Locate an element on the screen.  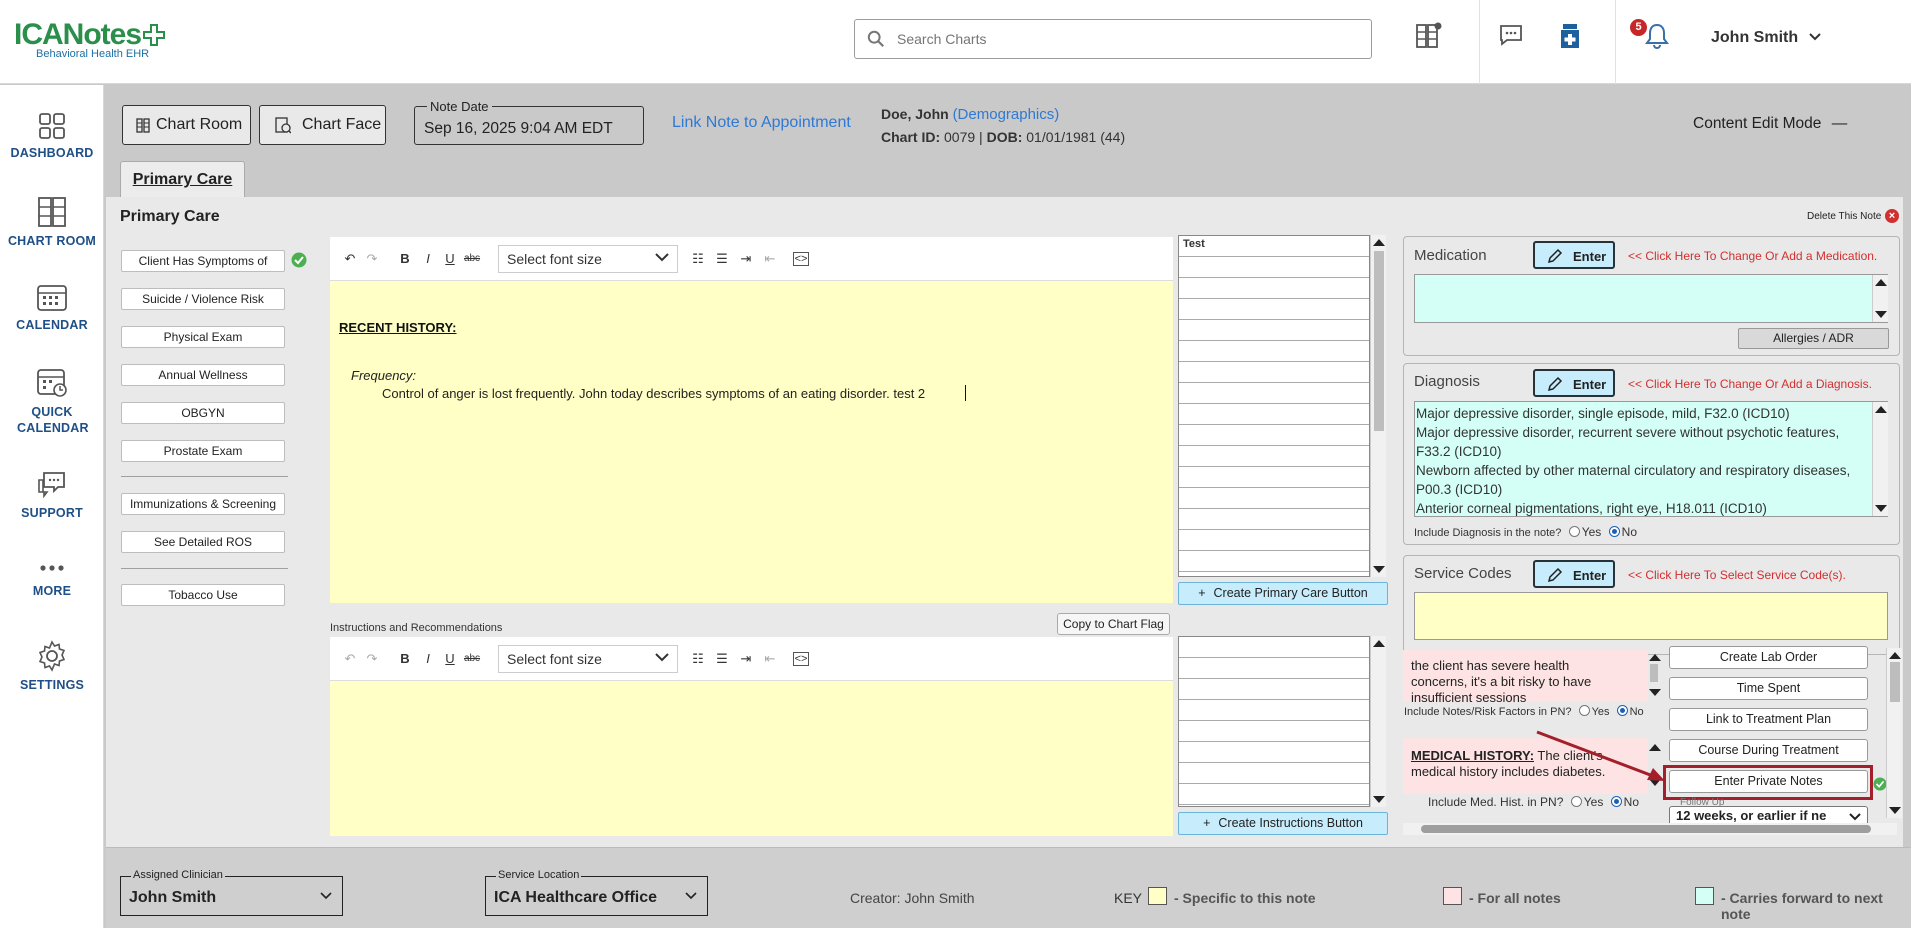
notes-scrollbar is located at coordinates (1655, 675).